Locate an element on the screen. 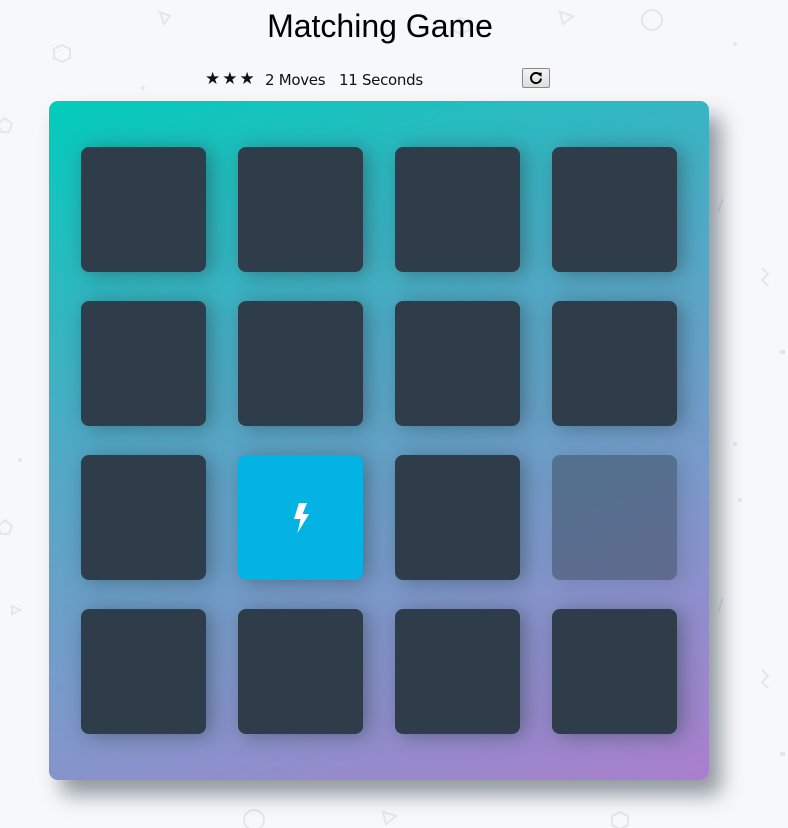 The width and height of the screenshot is (788, 828). restart-icon is located at coordinates (536, 78).